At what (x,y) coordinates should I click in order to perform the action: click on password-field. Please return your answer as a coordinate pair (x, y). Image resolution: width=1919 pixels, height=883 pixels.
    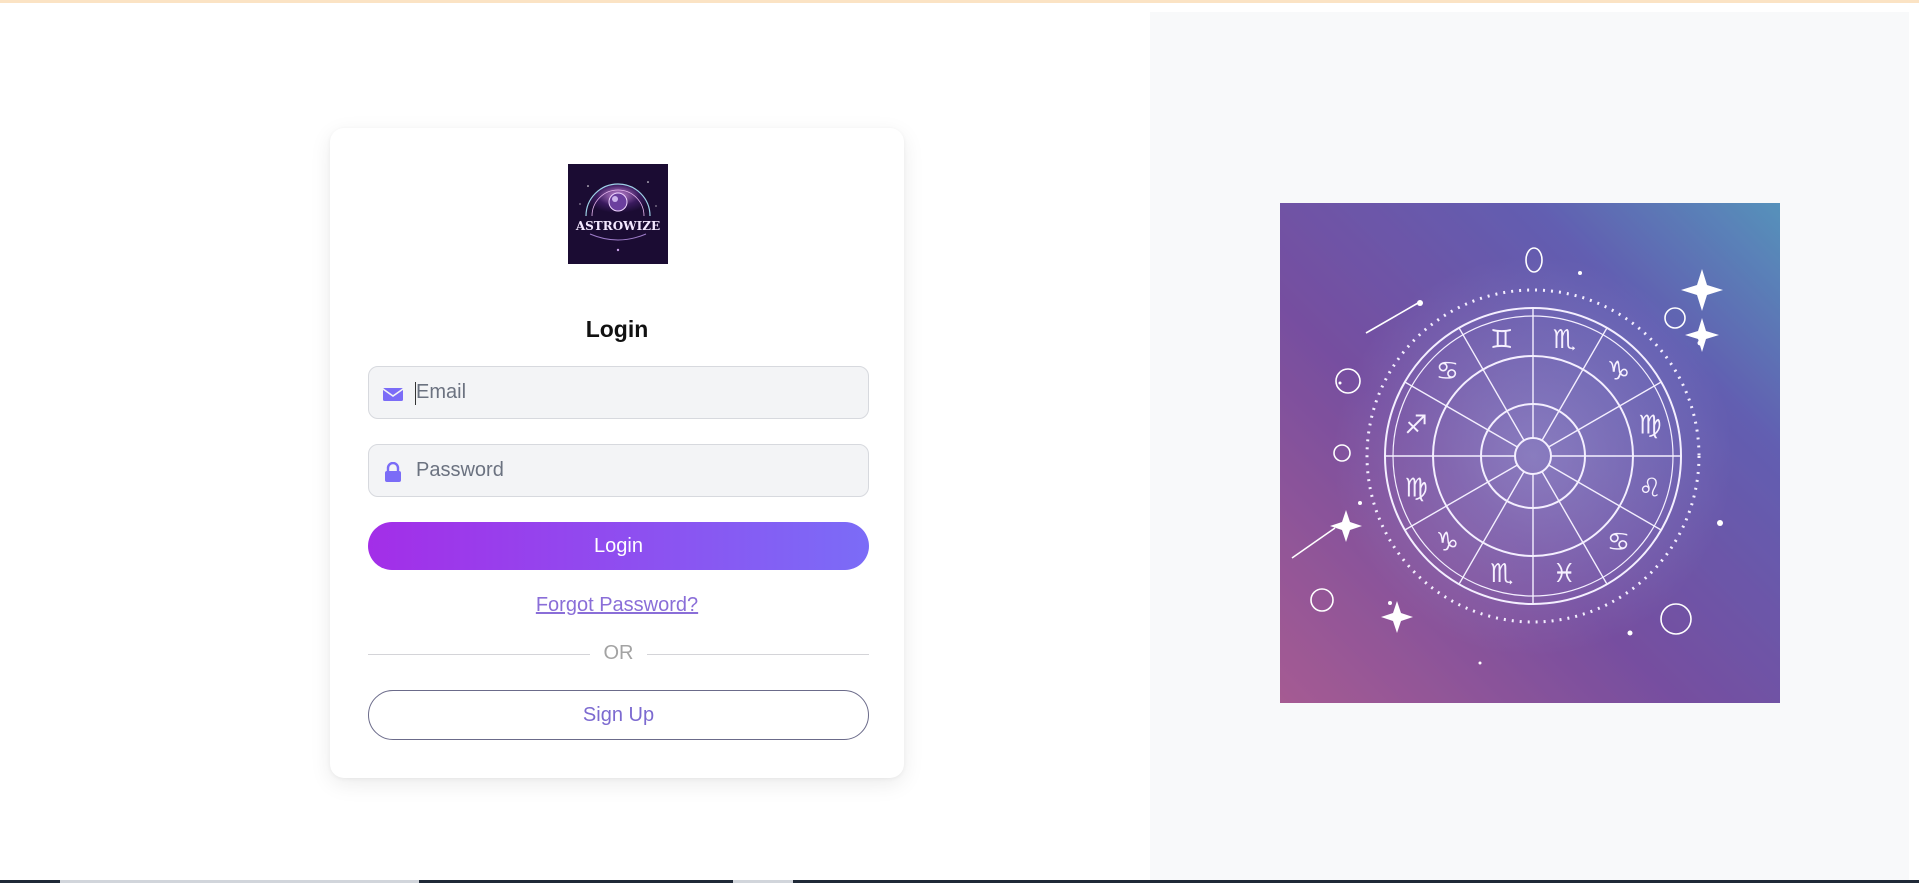
    Looking at the image, I should click on (618, 470).